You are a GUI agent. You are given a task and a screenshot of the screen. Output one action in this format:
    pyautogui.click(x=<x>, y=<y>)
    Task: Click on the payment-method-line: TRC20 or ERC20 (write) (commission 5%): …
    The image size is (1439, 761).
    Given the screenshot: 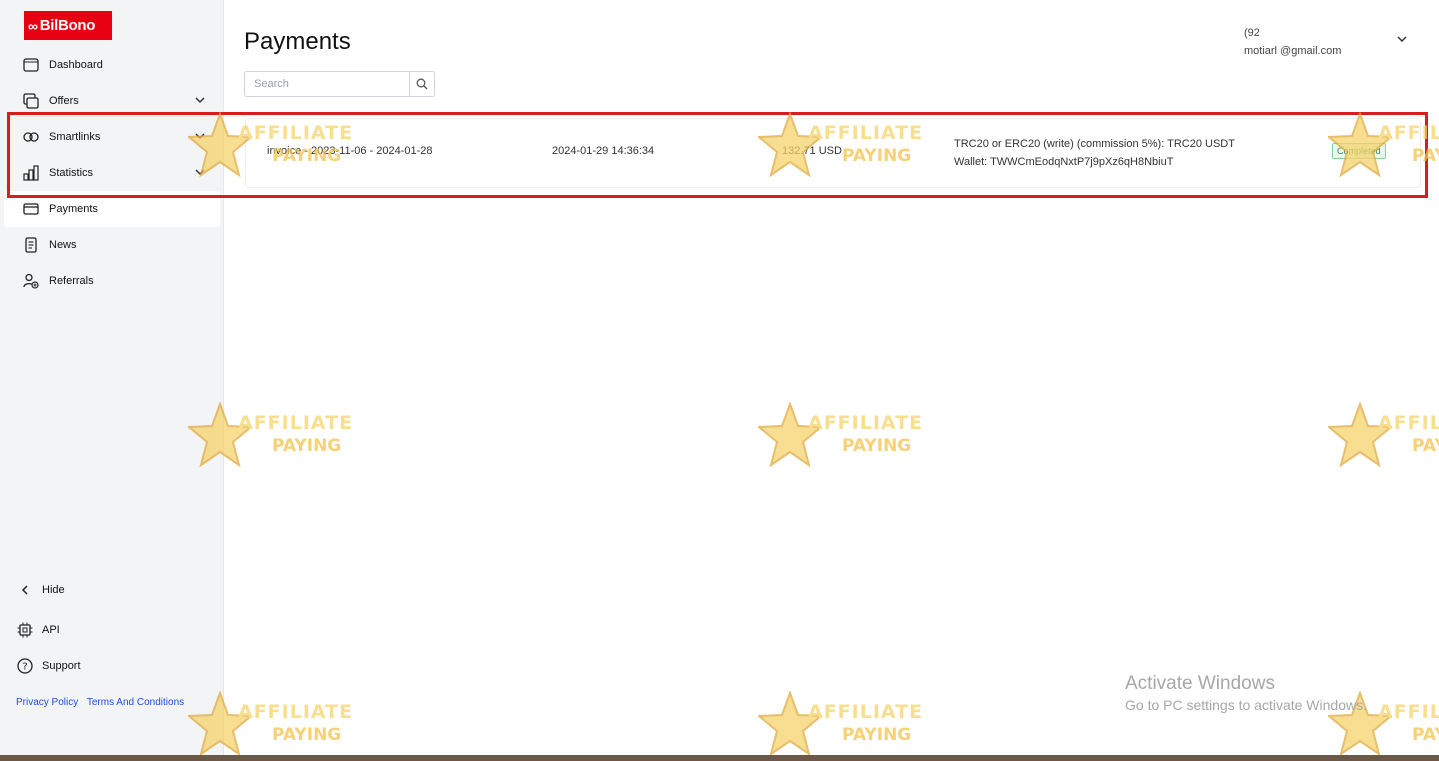 What is the action you would take?
    pyautogui.click(x=1094, y=144)
    